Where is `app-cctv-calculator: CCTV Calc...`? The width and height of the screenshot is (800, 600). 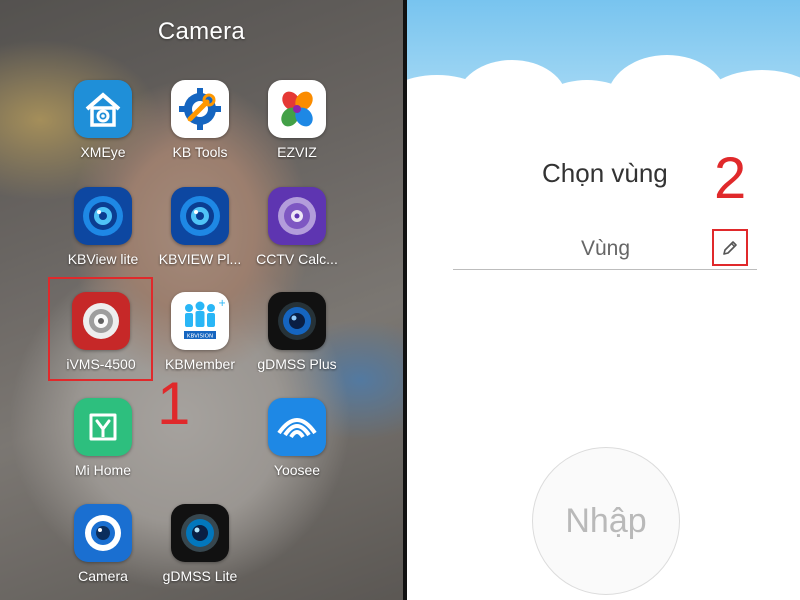
app-cctv-calculator: CCTV Calc... is located at coordinates (297, 227).